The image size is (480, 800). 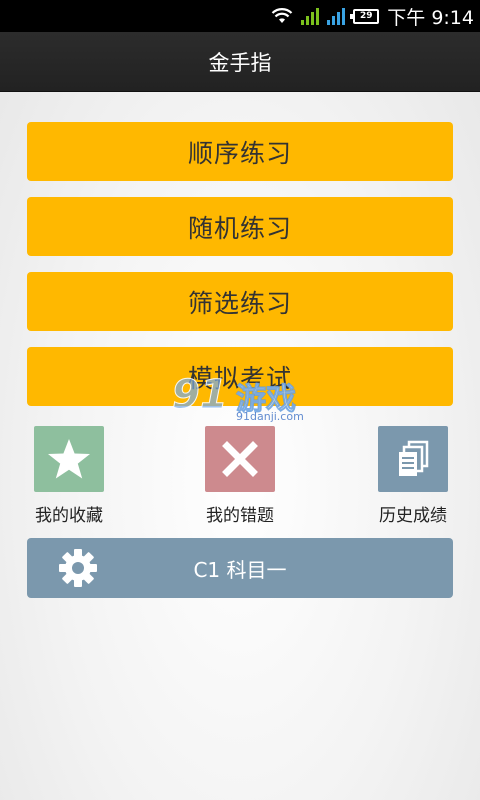 I want to click on watermark-url: 91danji.com, so click(x=270, y=416).